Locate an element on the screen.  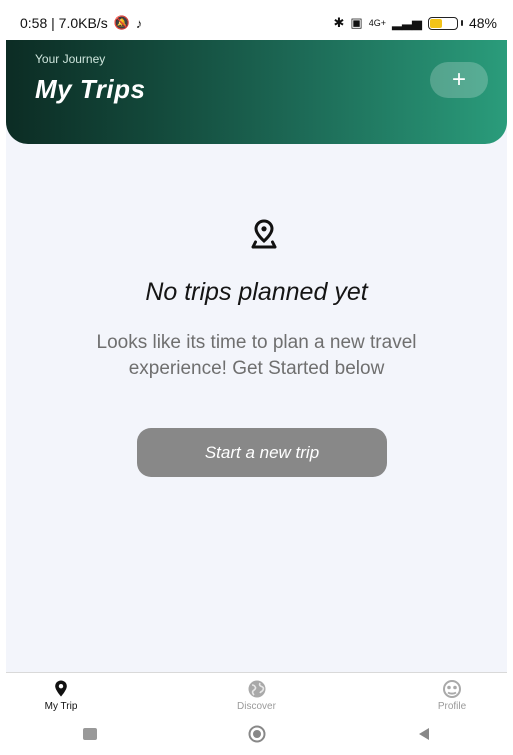
nav-item-discover: Discover is located at coordinates (257, 696).